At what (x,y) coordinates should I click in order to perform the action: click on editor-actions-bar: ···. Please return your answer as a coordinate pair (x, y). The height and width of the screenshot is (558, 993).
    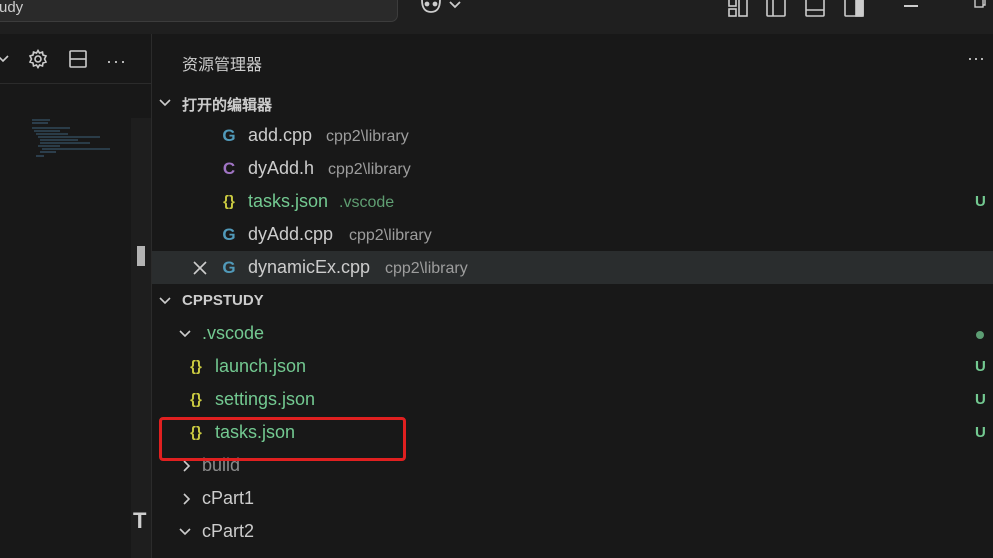
    Looking at the image, I should click on (76, 59).